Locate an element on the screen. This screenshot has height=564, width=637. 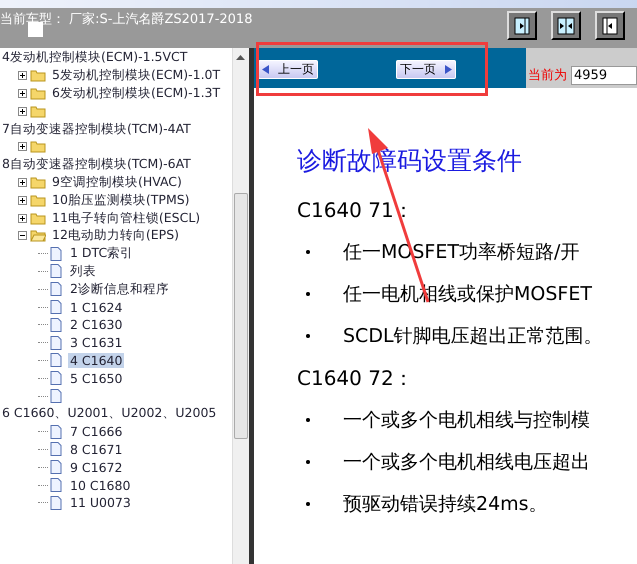
tree-item: 1 C1624 is located at coordinates (96, 307).